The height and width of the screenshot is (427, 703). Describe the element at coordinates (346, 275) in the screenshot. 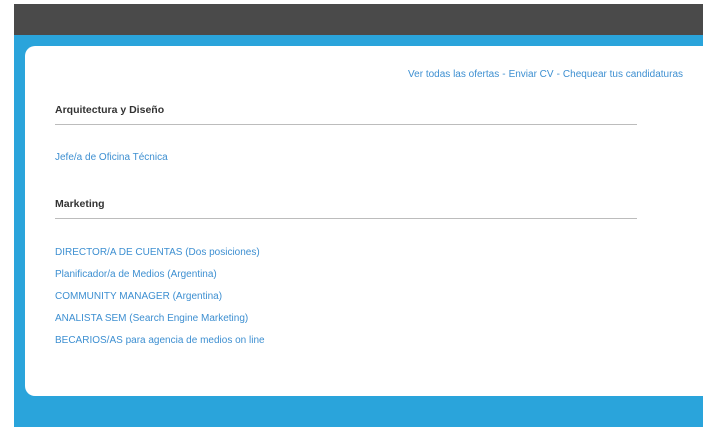

I see `job-link: Planificador/a de Medios (Argentina)` at that location.